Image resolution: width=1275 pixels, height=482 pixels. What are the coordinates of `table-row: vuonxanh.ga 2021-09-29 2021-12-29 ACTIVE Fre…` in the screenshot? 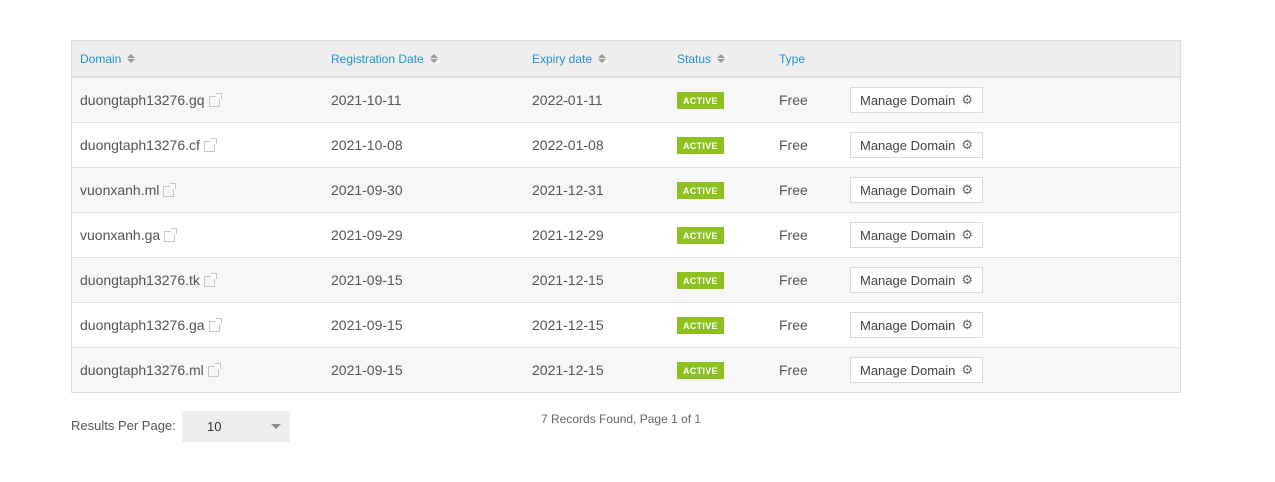 It's located at (626, 234).